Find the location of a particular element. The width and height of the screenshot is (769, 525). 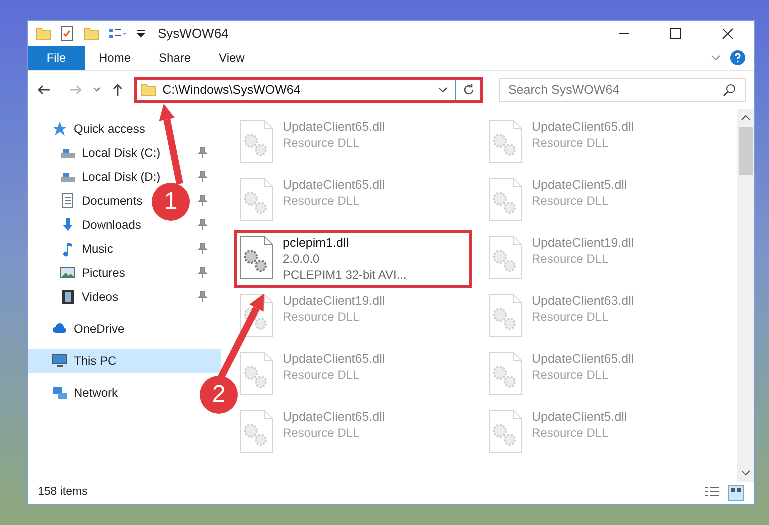

file-name: pclepim1.dll is located at coordinates (316, 243).